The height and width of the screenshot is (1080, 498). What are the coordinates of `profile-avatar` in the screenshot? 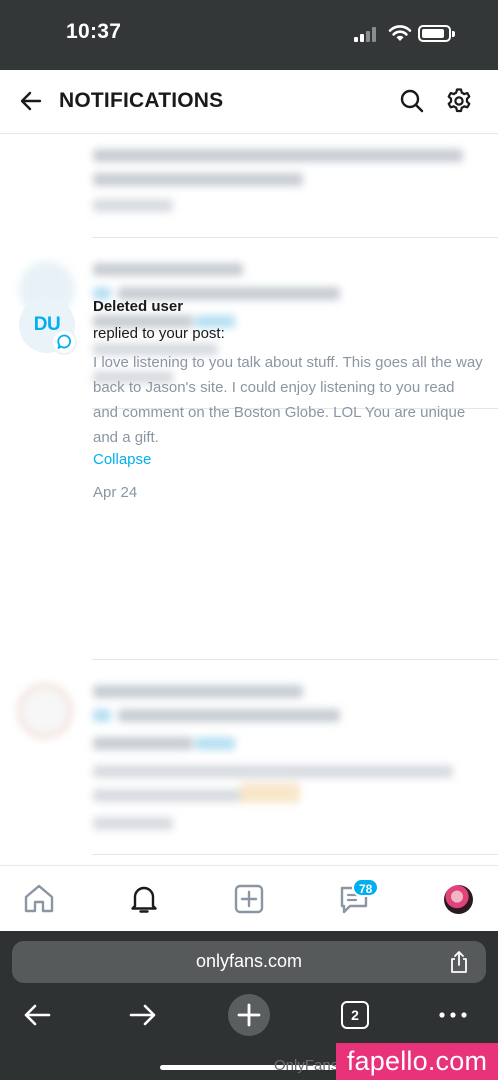 It's located at (458, 899).